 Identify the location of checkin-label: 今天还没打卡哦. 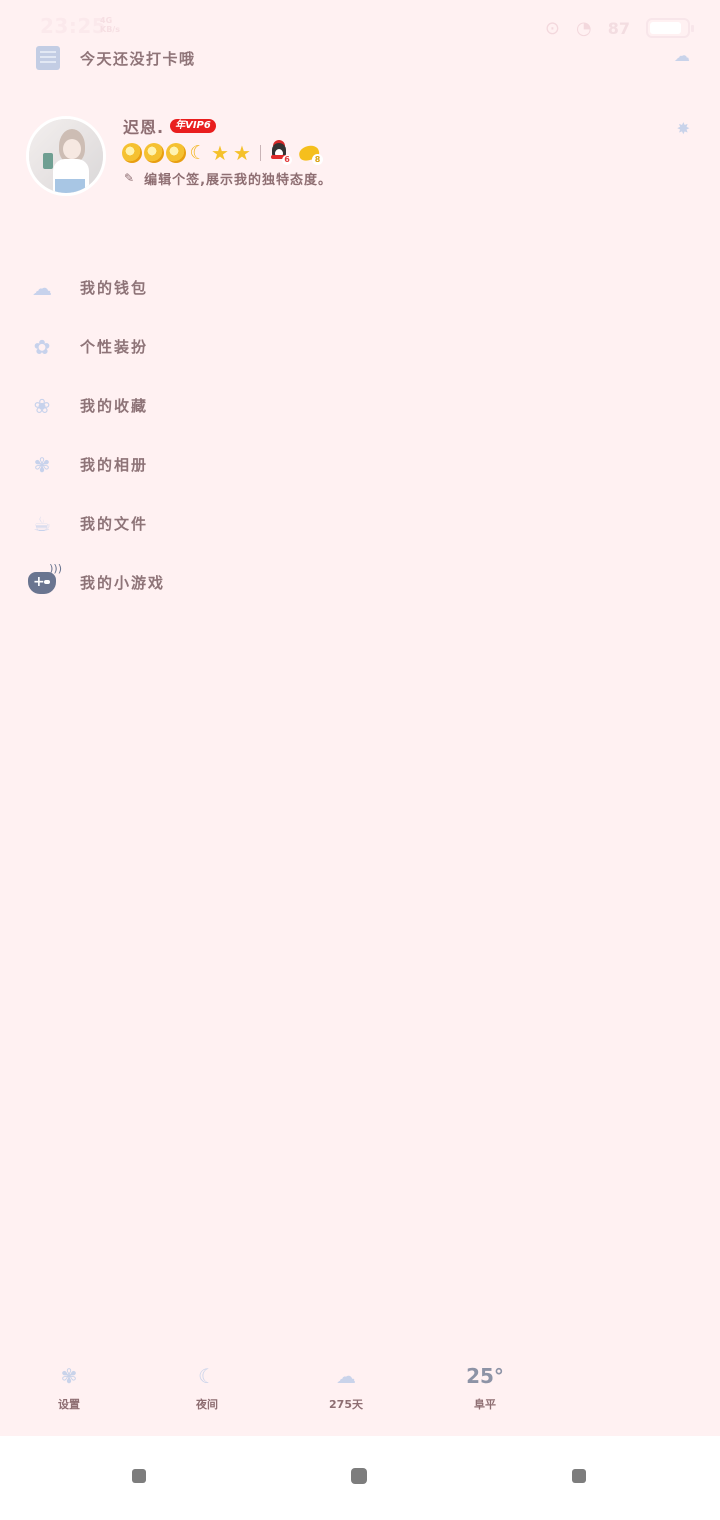
(138, 58).